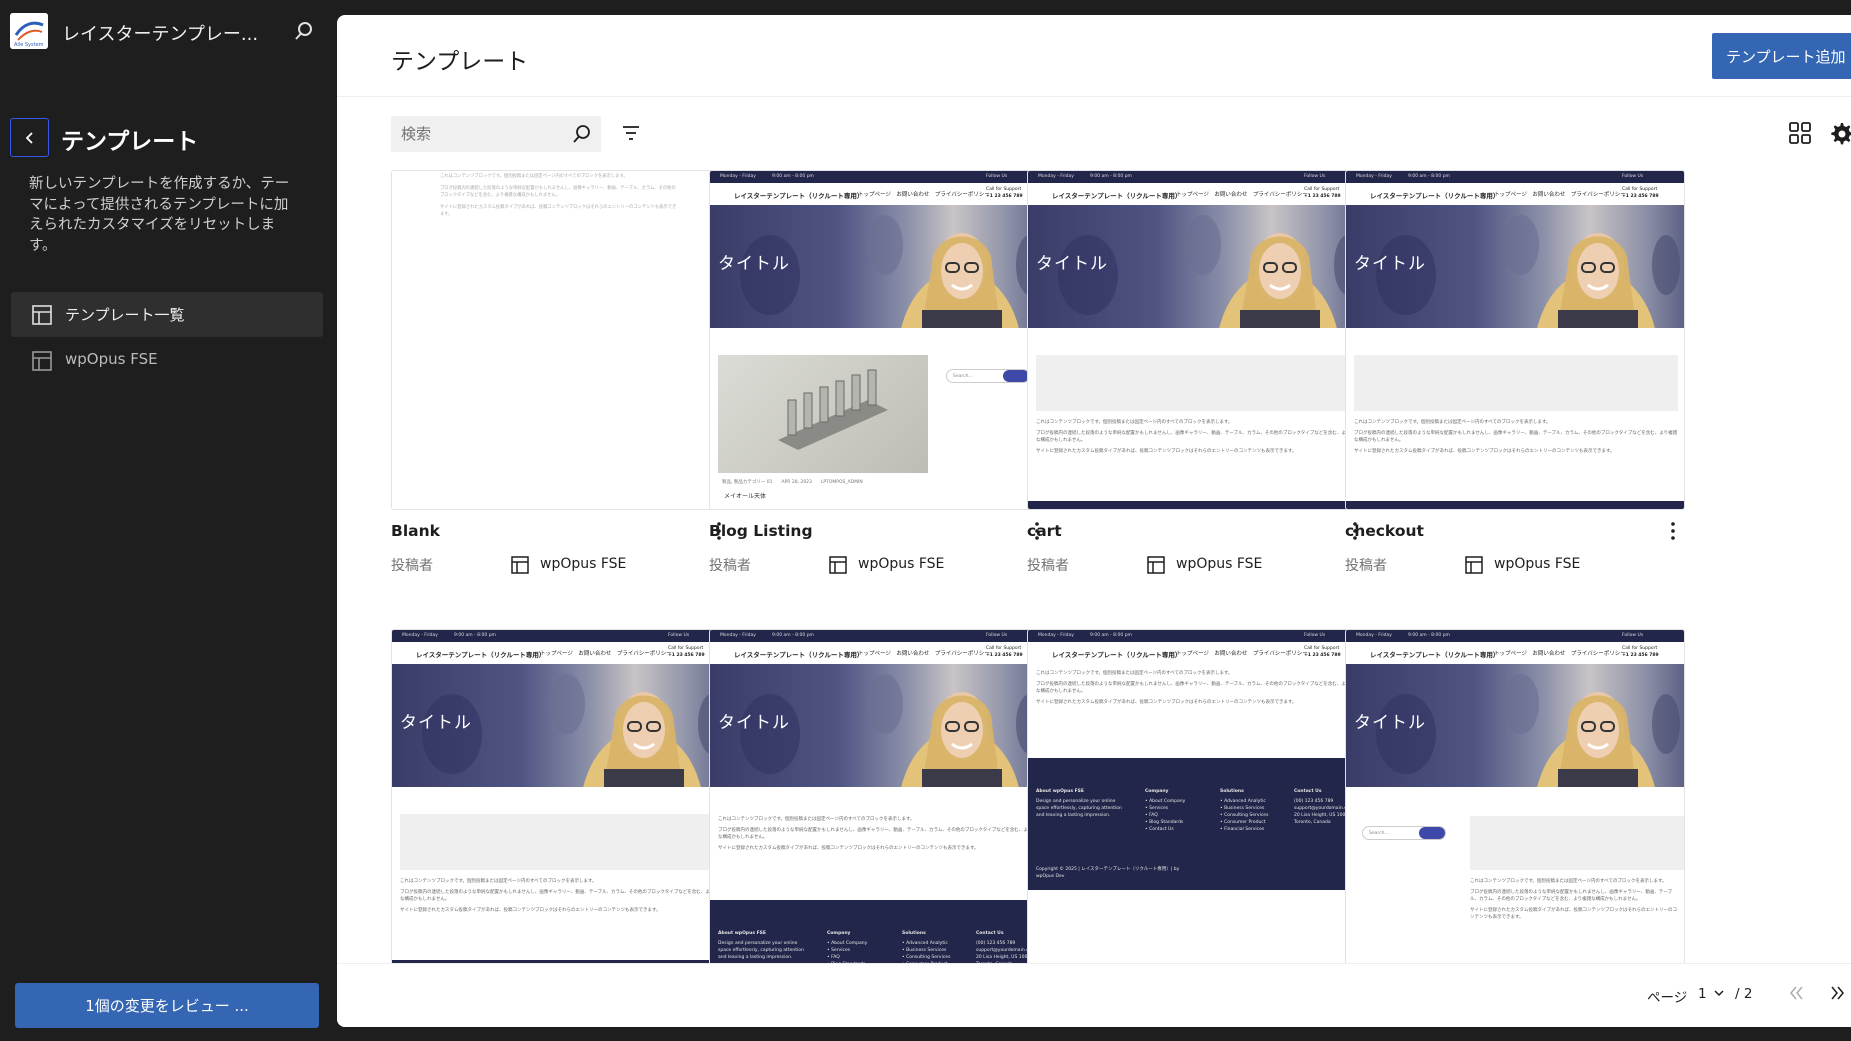 The width and height of the screenshot is (1851, 1041). Describe the element at coordinates (1094, 96) in the screenshot. I see `header-divider` at that location.